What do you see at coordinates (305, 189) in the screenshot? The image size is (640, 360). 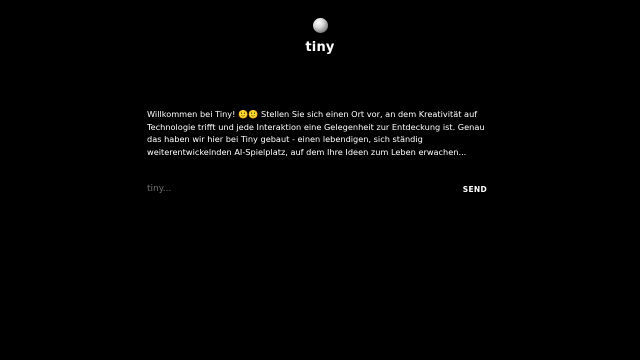 I see `chat-input` at bounding box center [305, 189].